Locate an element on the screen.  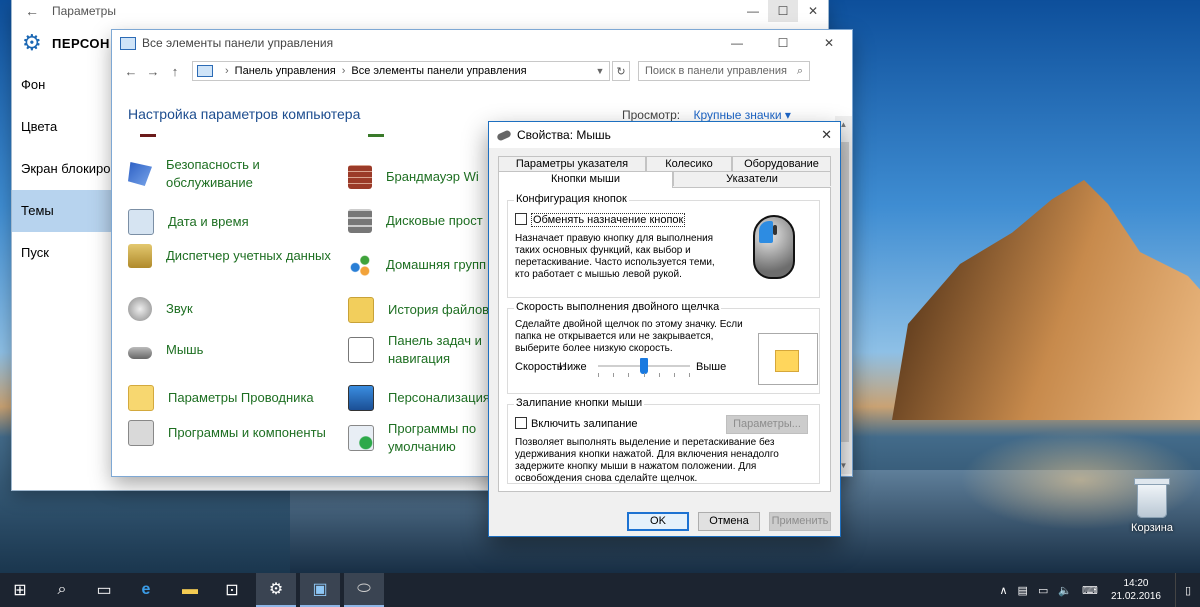
settings-title: Параметры is located at coordinates (84, 11).